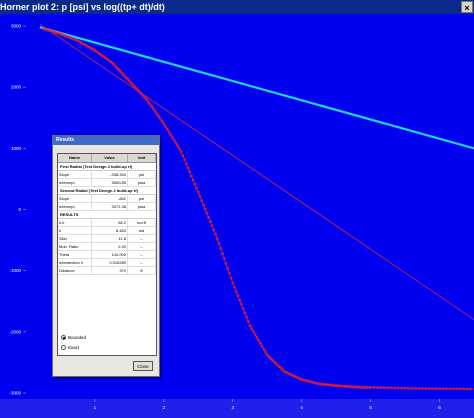  I want to click on exact-radio: Exact, so click(70, 347).